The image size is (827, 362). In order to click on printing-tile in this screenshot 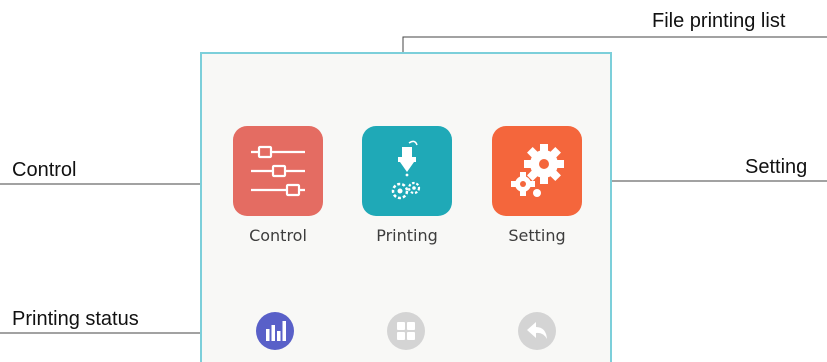, I will do `click(407, 171)`.